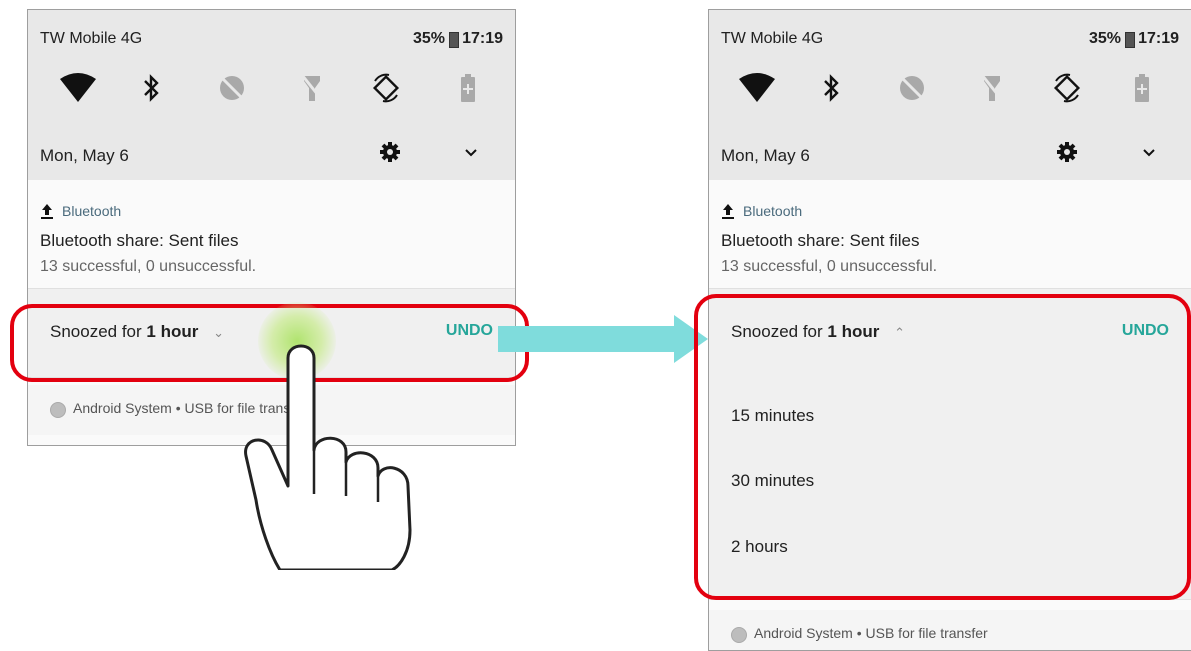 The image size is (1191, 651). I want to click on transition-arrow-icon, so click(603, 339).